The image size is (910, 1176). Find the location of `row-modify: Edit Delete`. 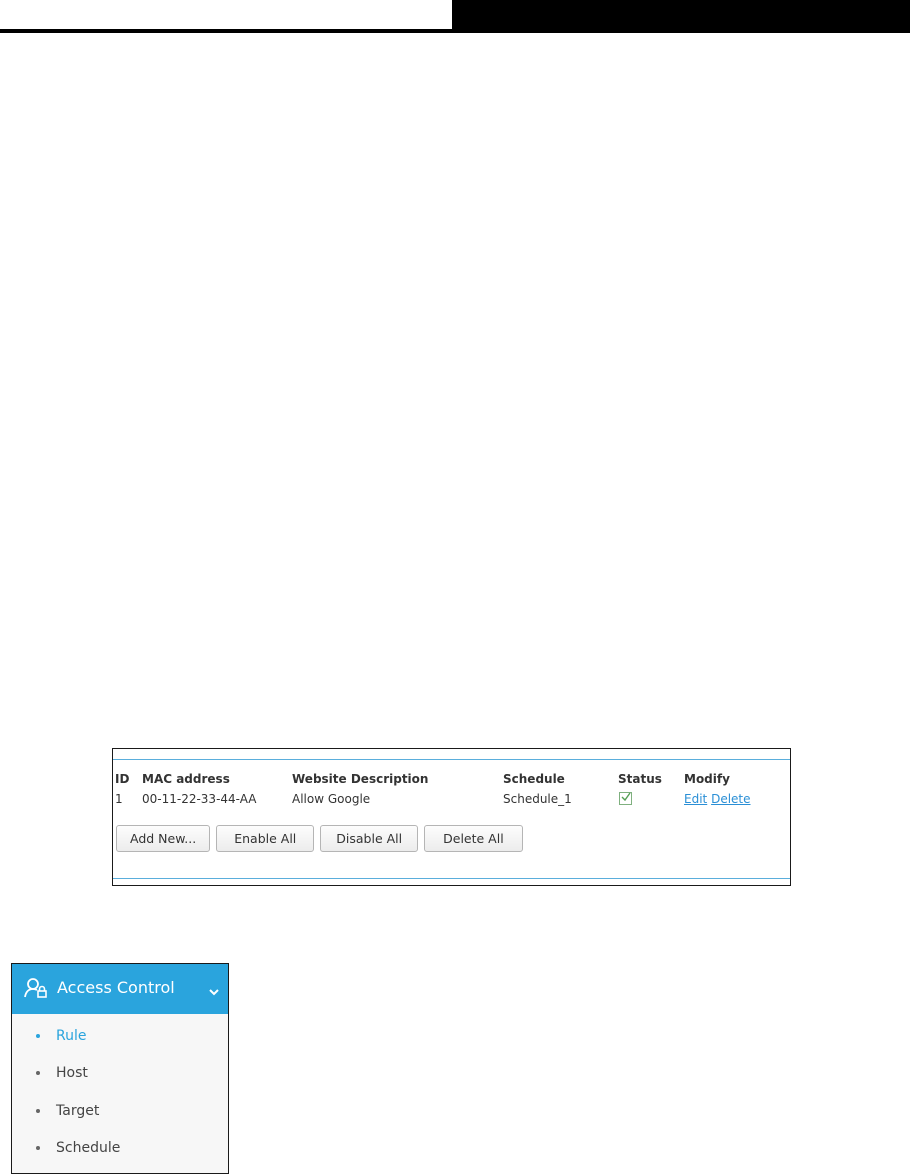

row-modify: Edit Delete is located at coordinates (734, 799).